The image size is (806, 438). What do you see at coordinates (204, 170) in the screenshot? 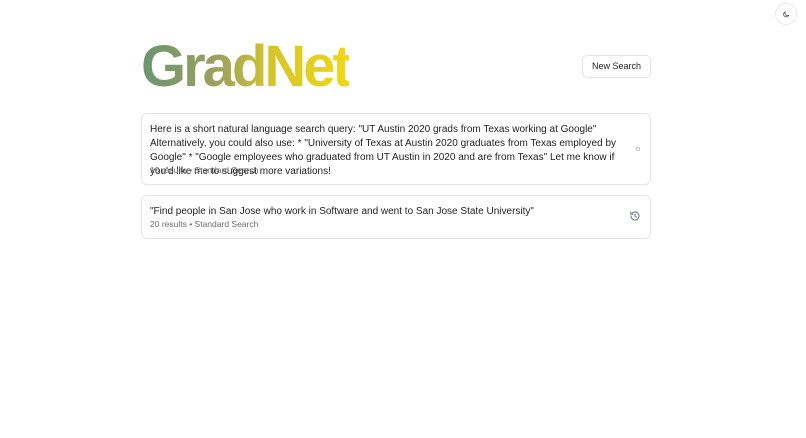
I see `history-meta: 10 results • Standard Search` at bounding box center [204, 170].